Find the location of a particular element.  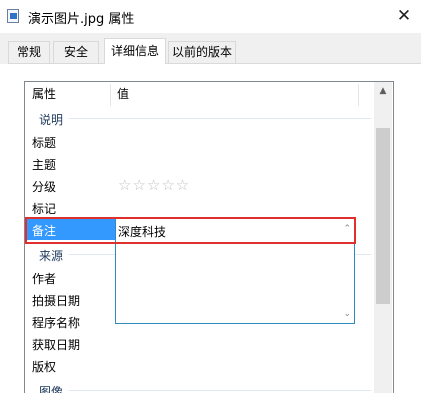

property-row-tags: 标记 is located at coordinates (201, 207).